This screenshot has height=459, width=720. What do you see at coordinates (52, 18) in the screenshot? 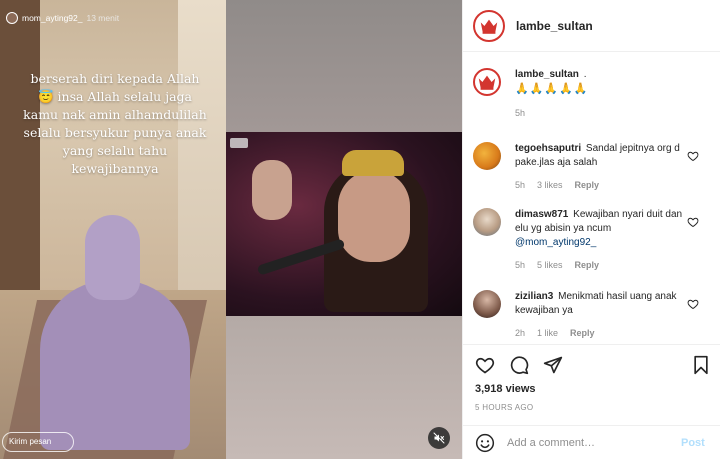
I see `story-username: mom_ayting92_` at bounding box center [52, 18].